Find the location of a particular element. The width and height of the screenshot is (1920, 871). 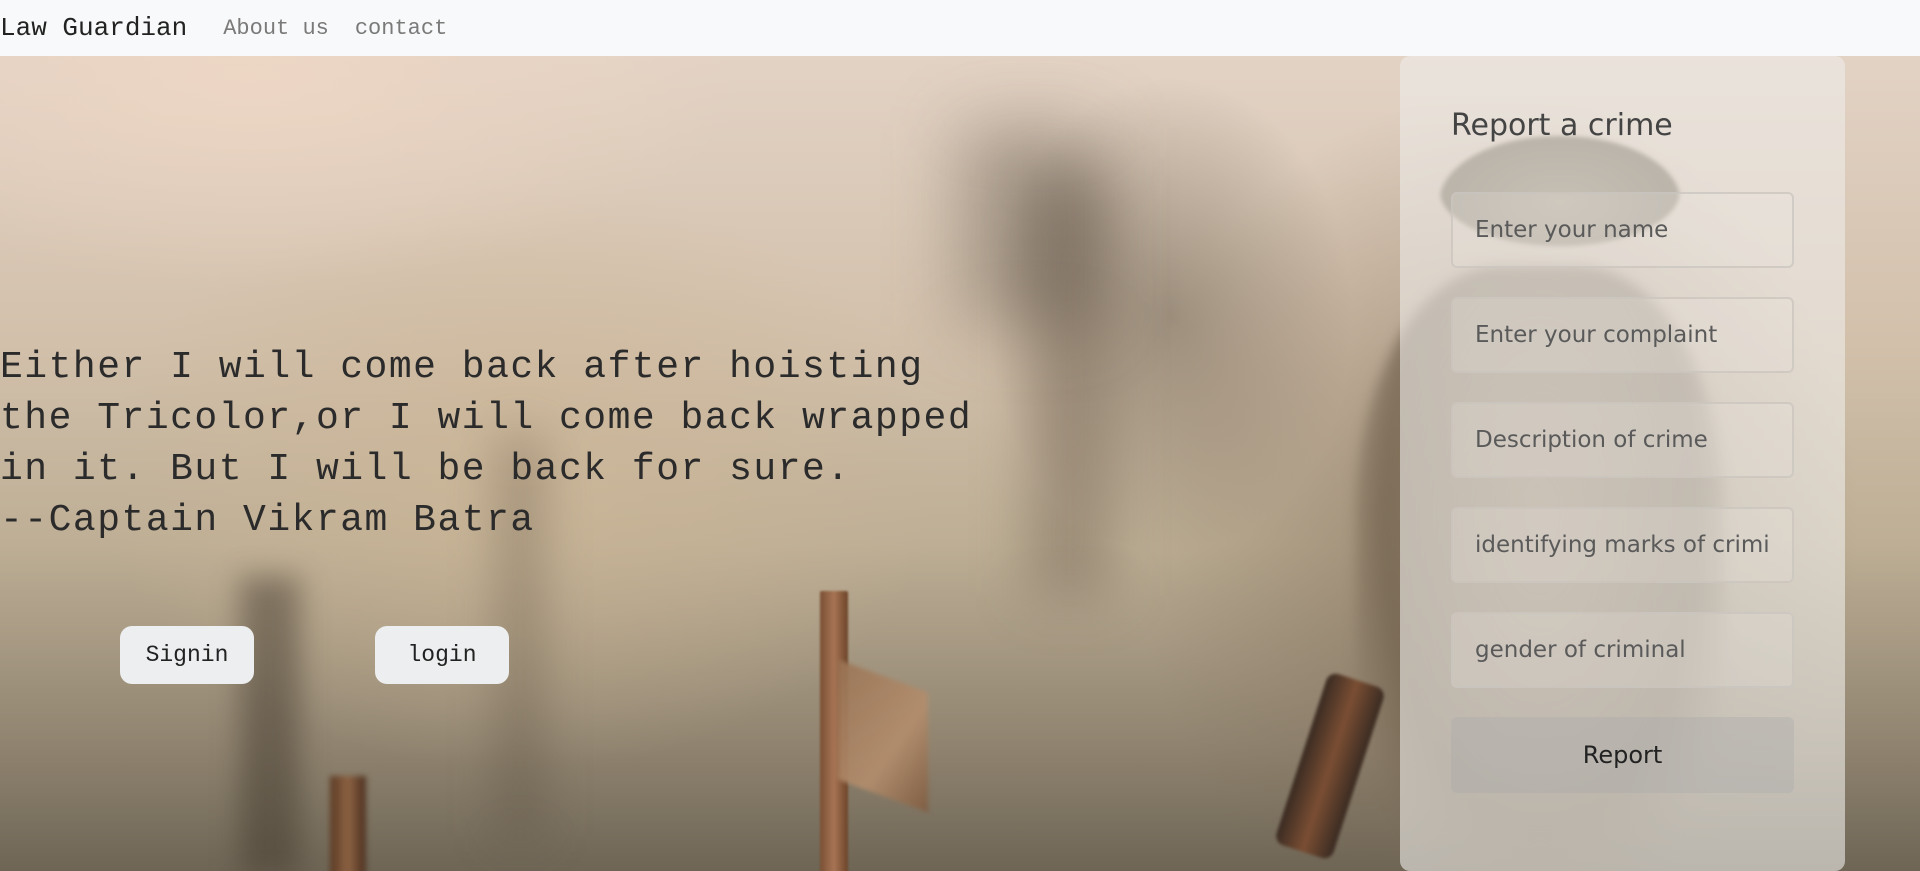

complaint-input is located at coordinates (1622, 335).